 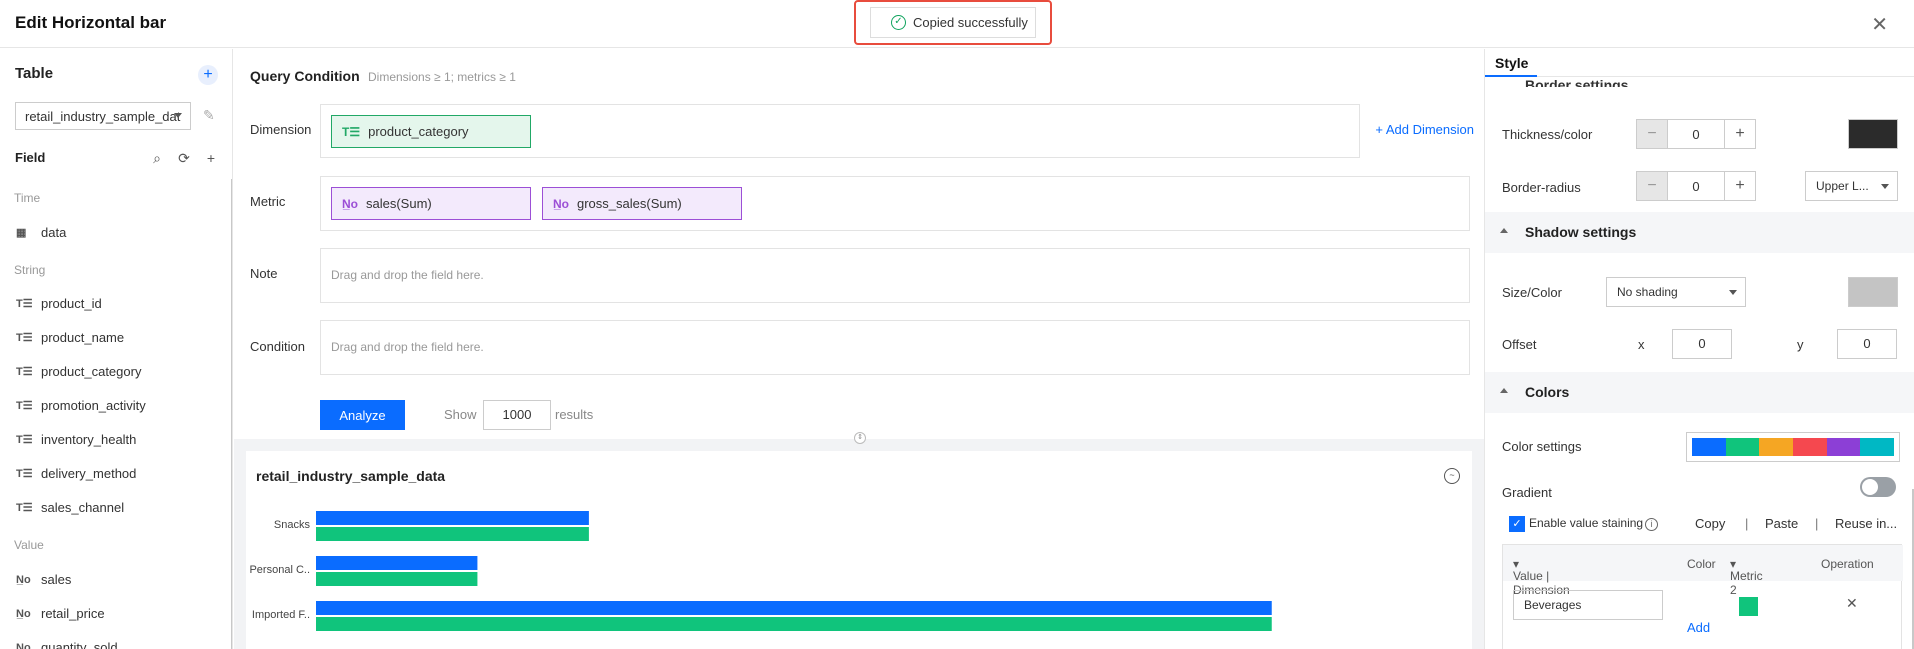 What do you see at coordinates (1527, 492) in the screenshot?
I see `gradient-label: Gradient` at bounding box center [1527, 492].